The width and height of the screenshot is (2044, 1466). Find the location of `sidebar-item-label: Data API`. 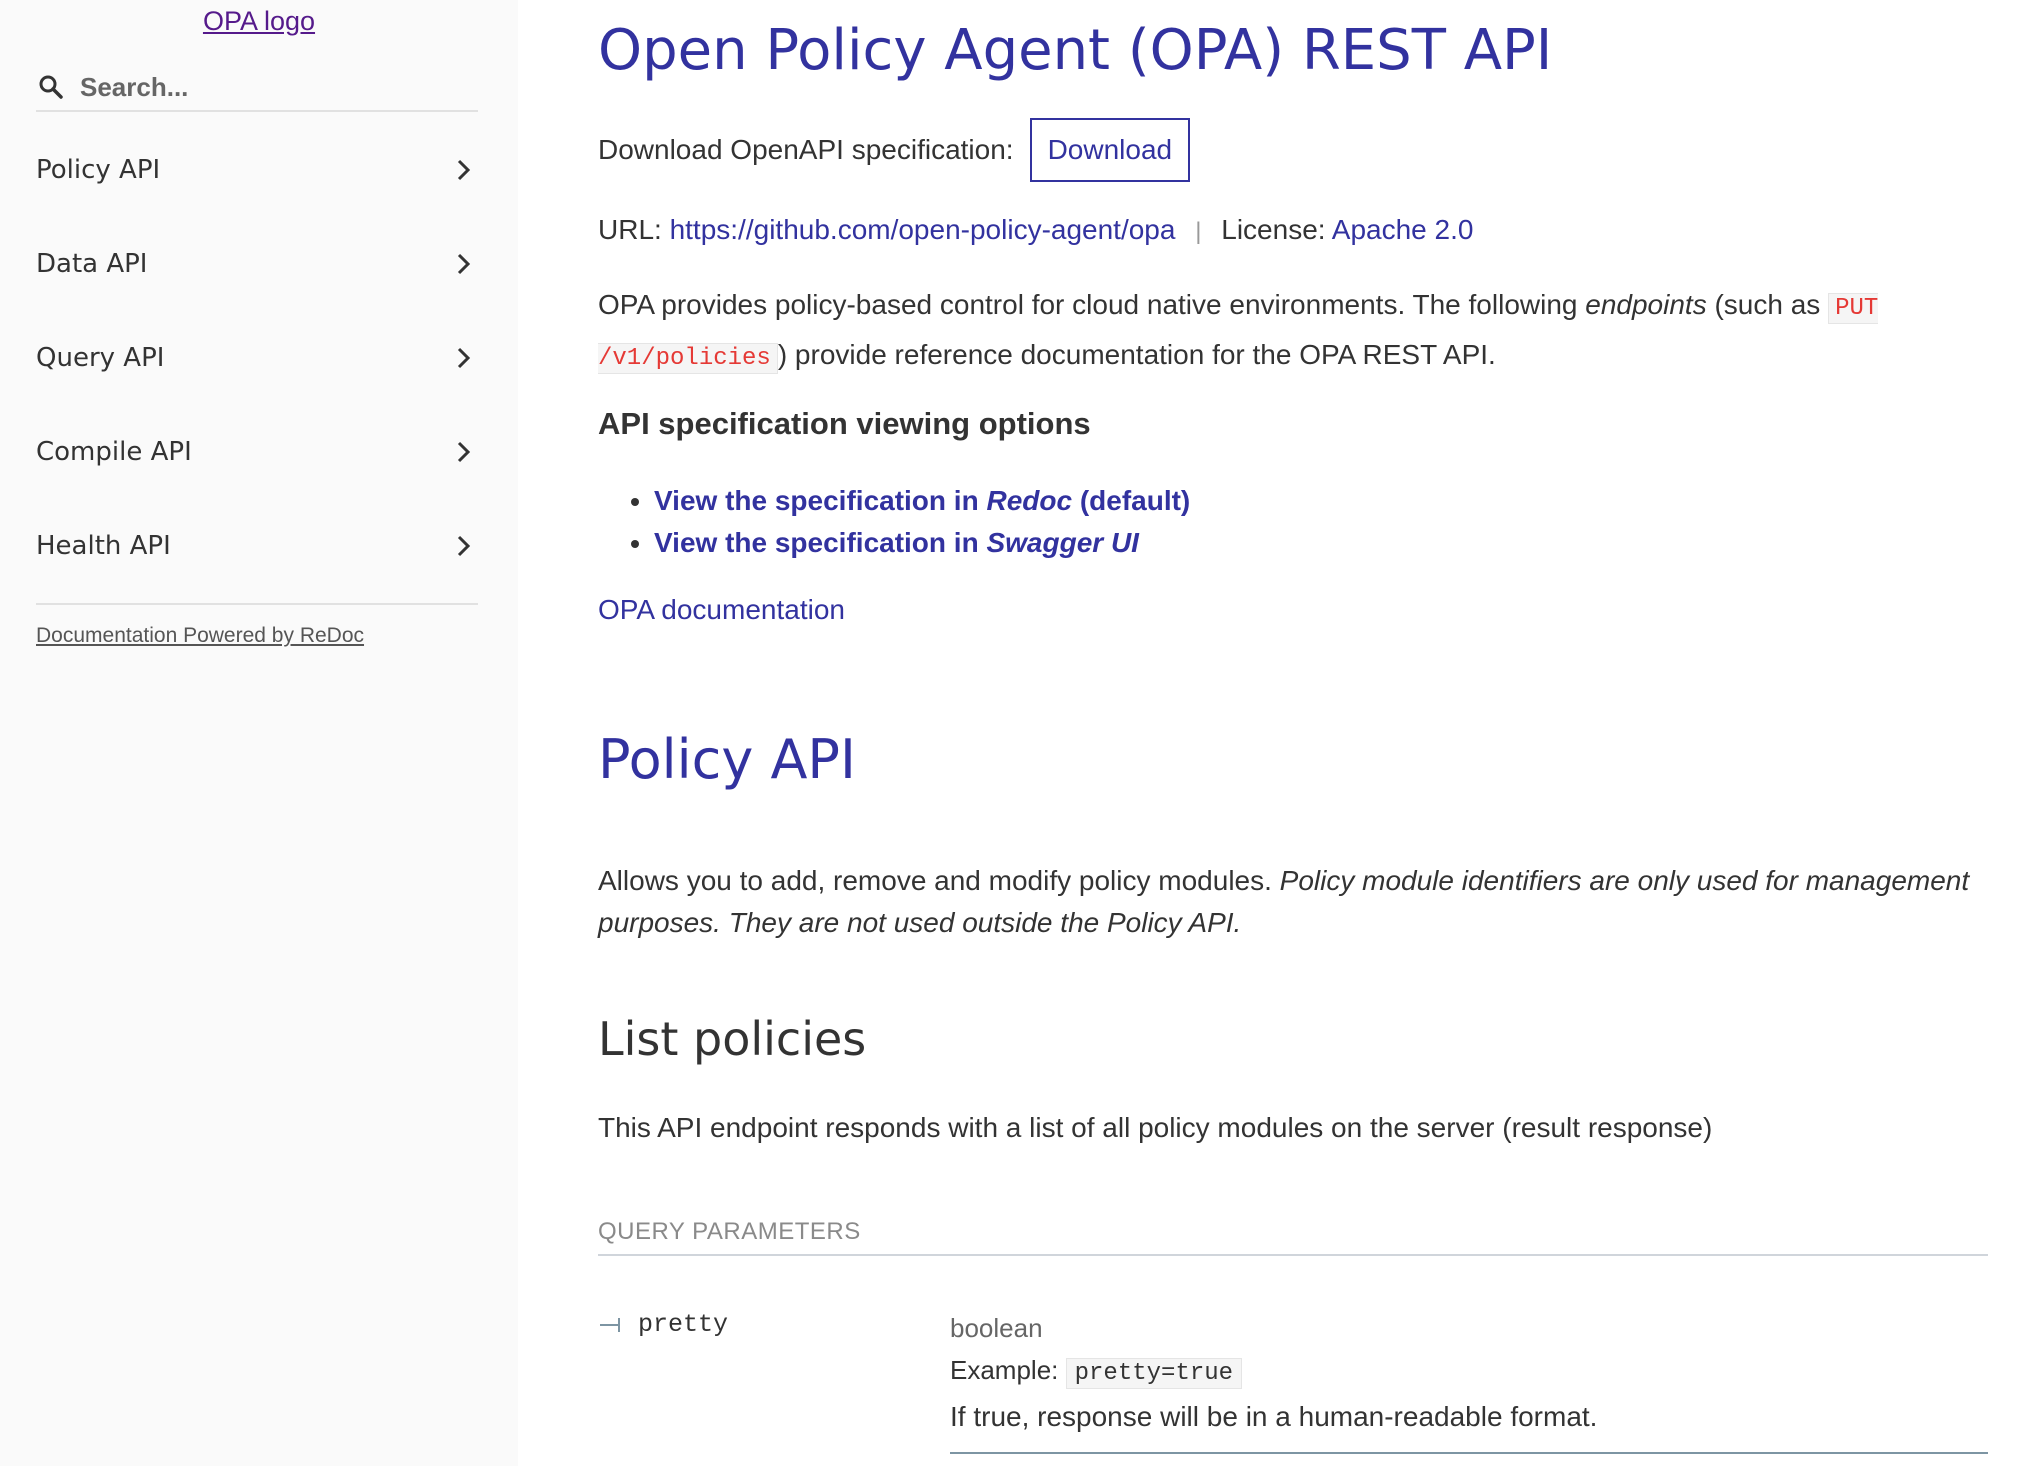

sidebar-item-label: Data API is located at coordinates (92, 264).